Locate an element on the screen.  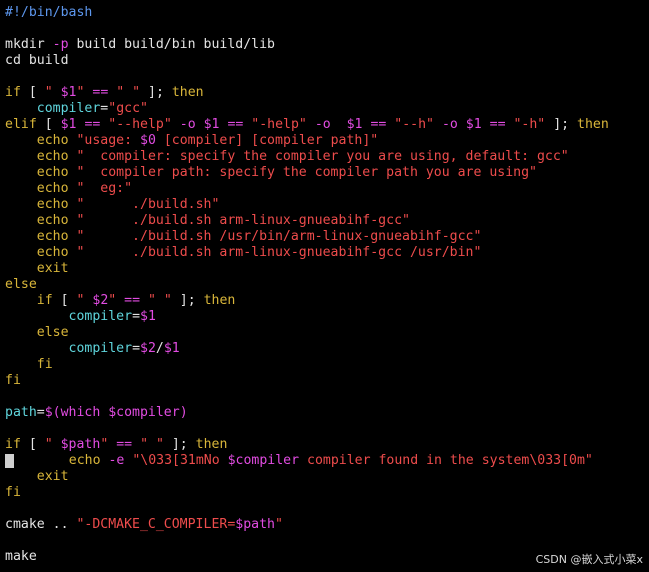
code-token: compiler found in the system\033[0m" is located at coordinates (446, 460).